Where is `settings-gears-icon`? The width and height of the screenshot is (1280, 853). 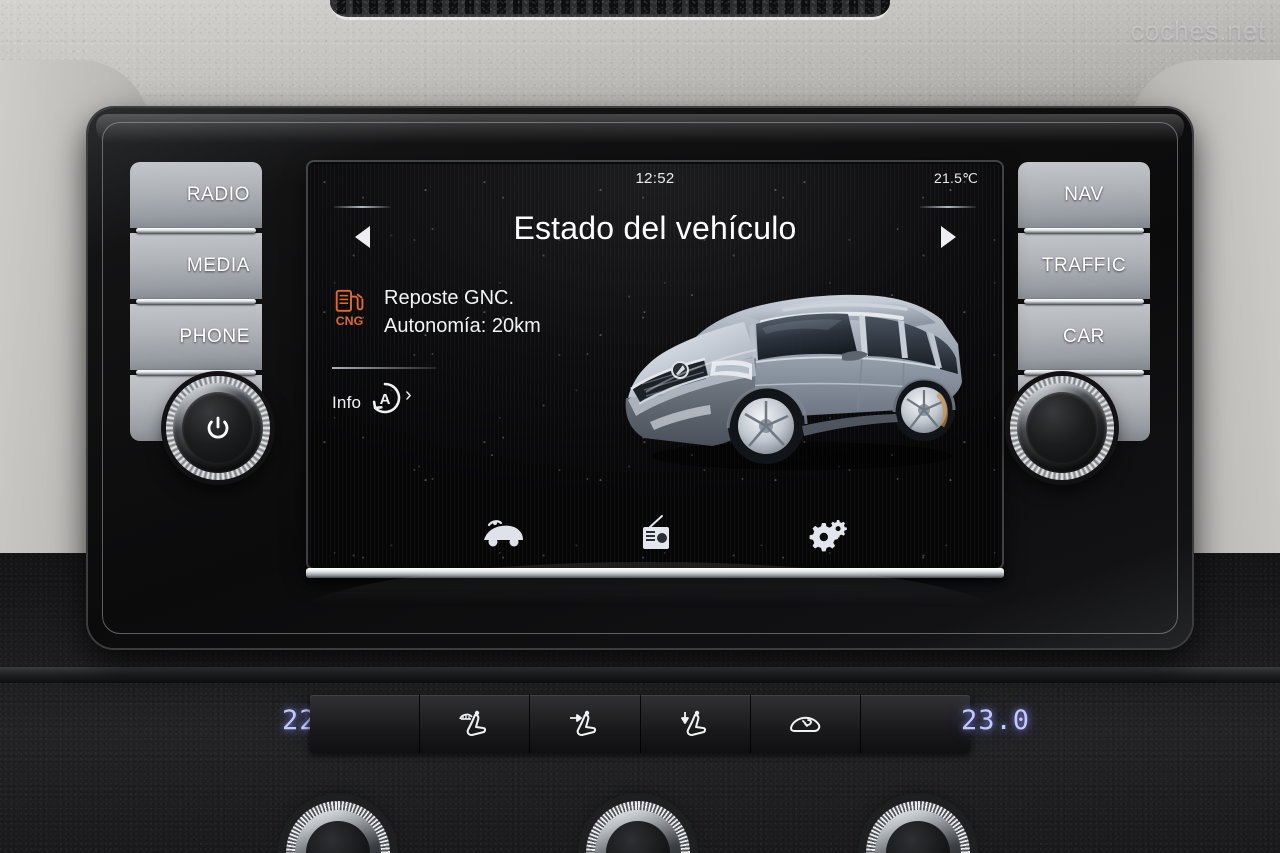
settings-gears-icon is located at coordinates (827, 533).